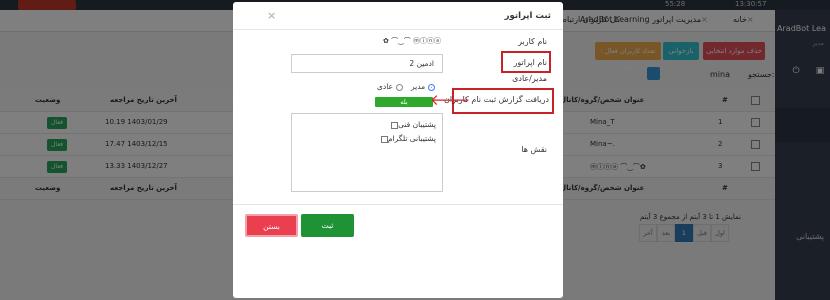 Image resolution: width=830 pixels, height=300 pixels. Describe the element at coordinates (327, 225) in the screenshot. I see `submit-button: ثبت` at that location.